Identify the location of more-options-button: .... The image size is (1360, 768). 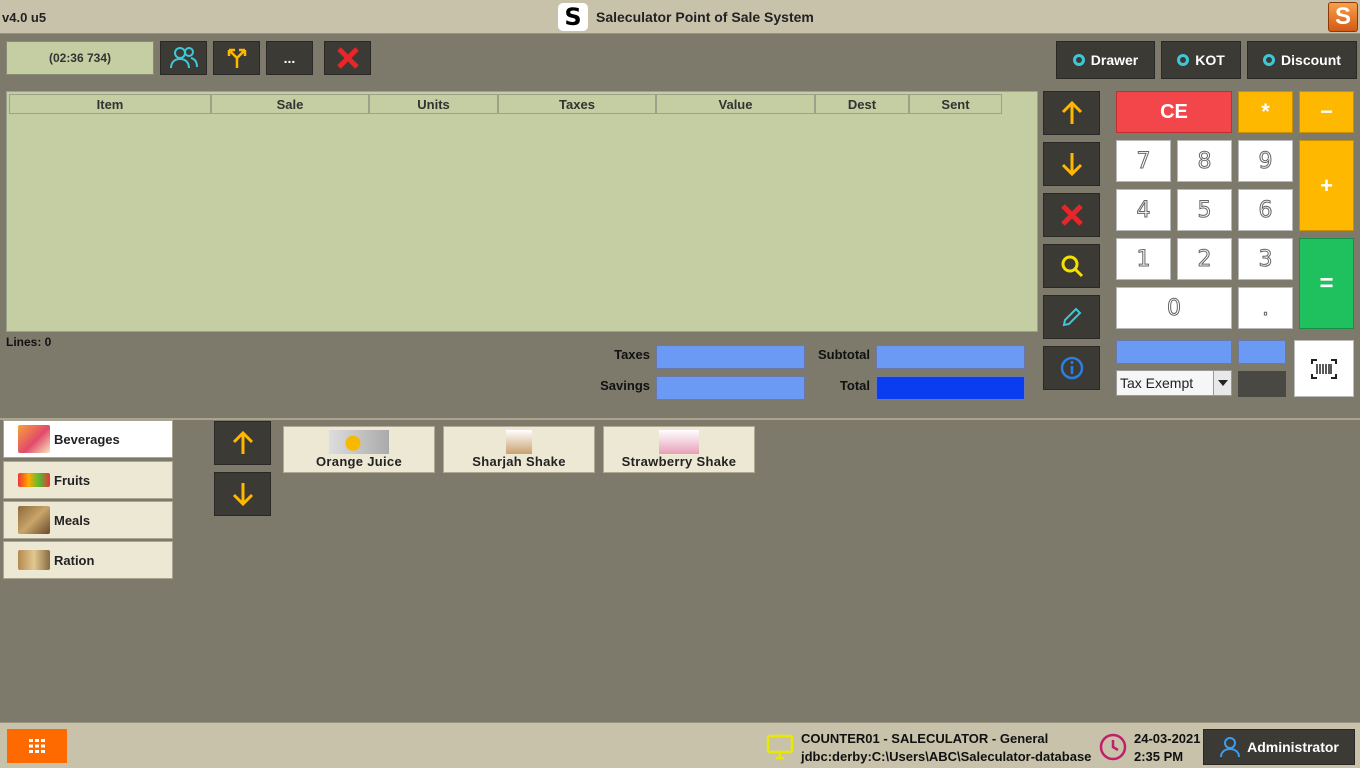
(289, 58).